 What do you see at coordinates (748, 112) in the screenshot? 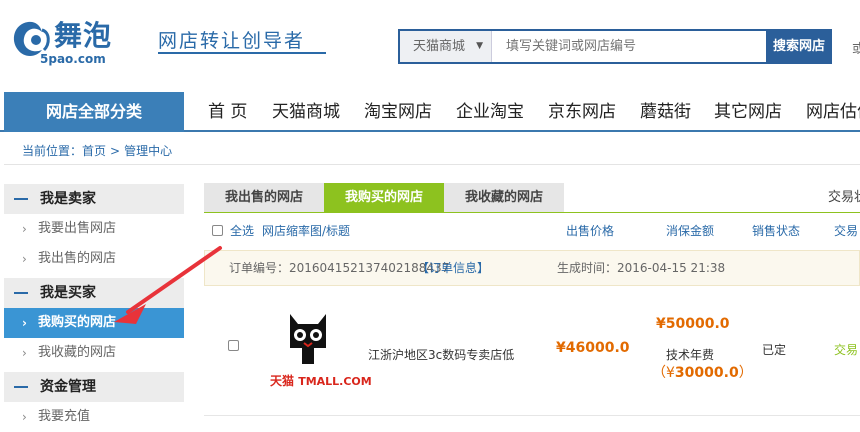
I see `nav-item-other: 其它网店` at bounding box center [748, 112].